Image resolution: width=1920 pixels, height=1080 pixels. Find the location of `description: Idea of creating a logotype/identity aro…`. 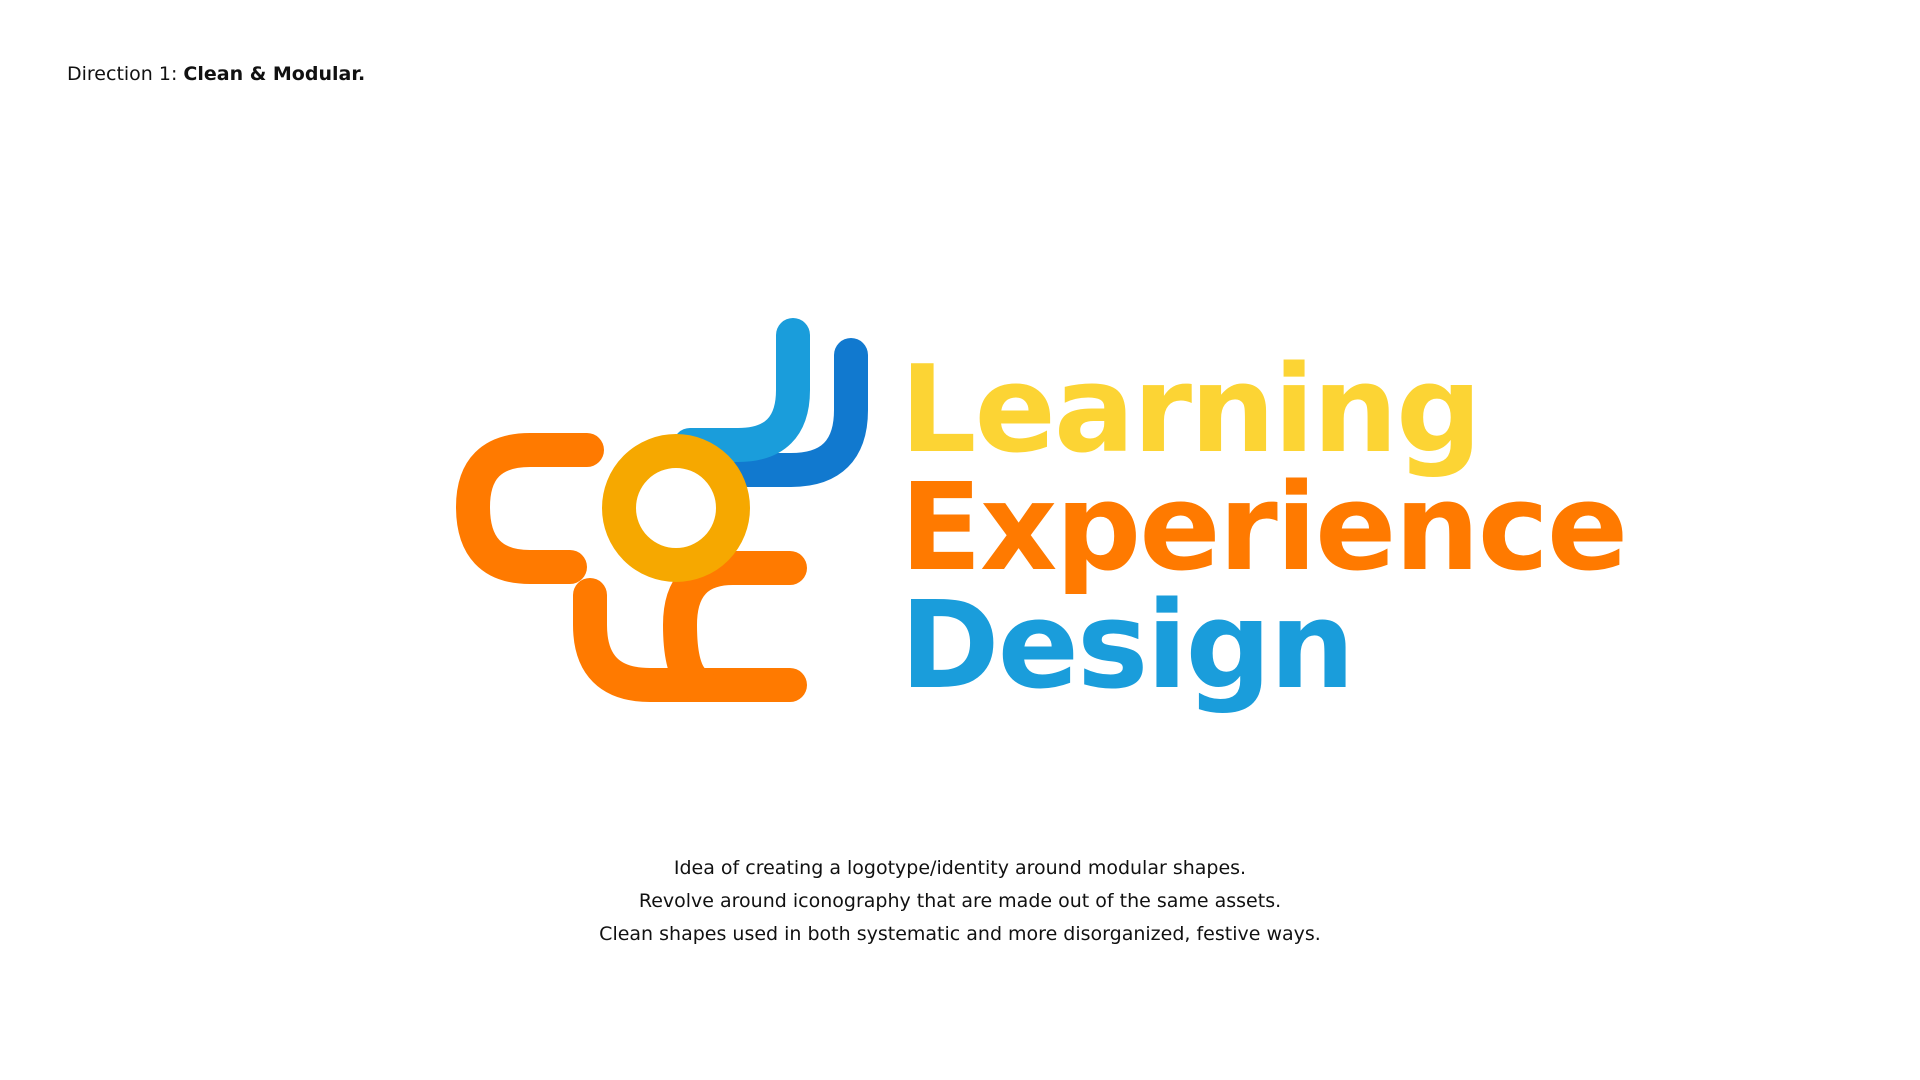

description: Idea of creating a logotype/identity aro… is located at coordinates (960, 901).